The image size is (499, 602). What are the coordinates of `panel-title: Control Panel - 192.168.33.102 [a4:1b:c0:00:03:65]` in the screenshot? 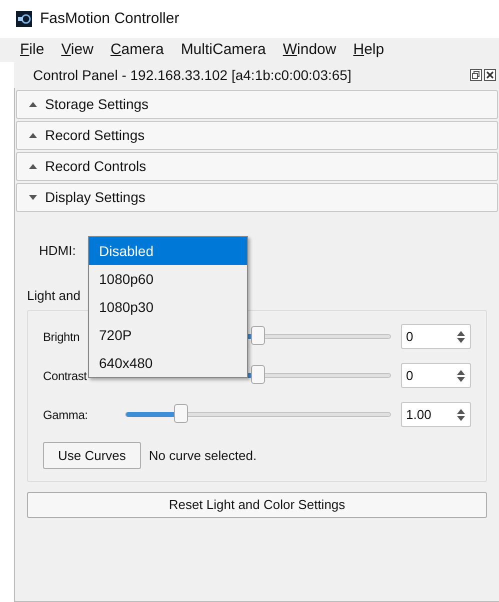 It's located at (192, 75).